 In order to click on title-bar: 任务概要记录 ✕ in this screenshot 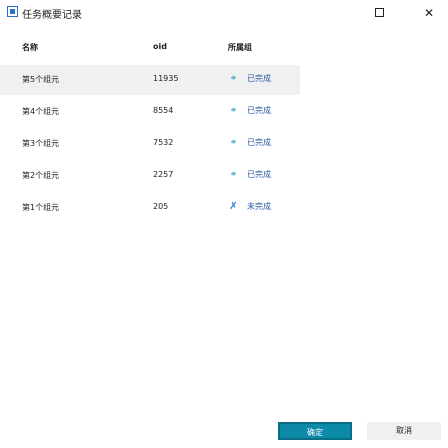, I will do `click(224, 13)`.